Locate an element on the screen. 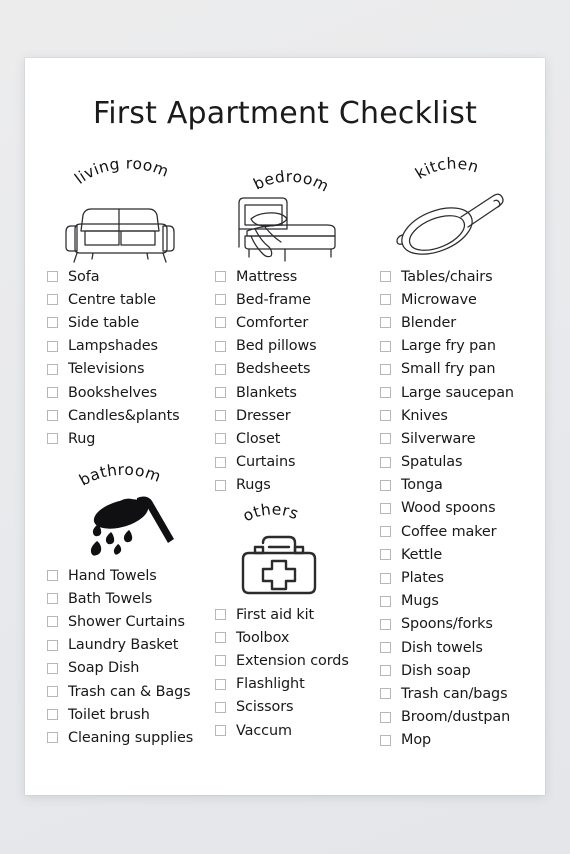 The image size is (570, 854). list-item: Plates is located at coordinates (462, 577).